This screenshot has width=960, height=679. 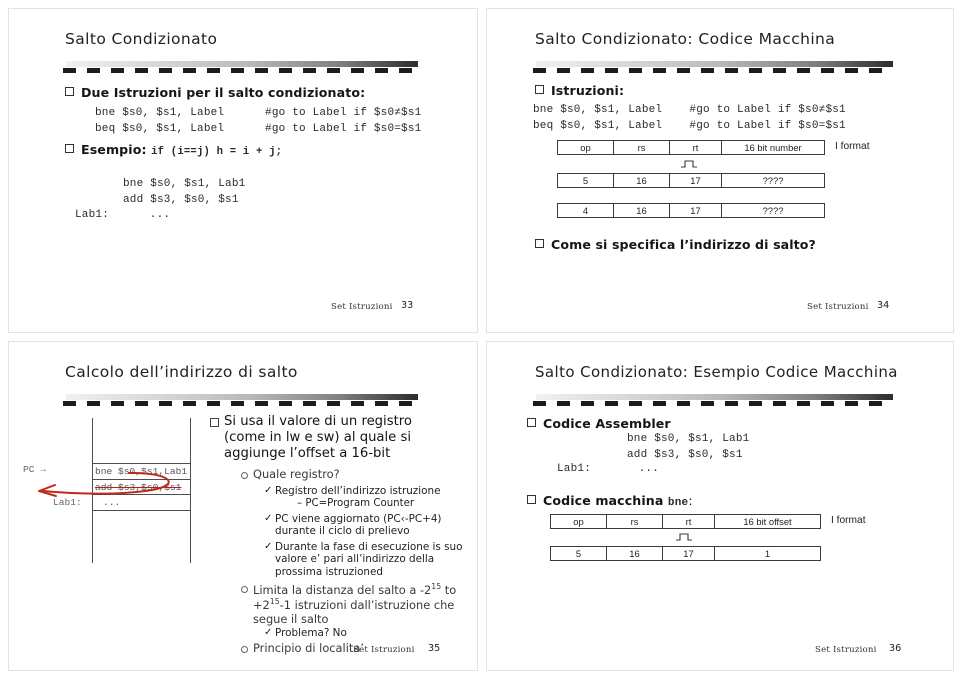 I want to click on instruction-format-beq-row: 4 16 17 ????, so click(x=691, y=210).